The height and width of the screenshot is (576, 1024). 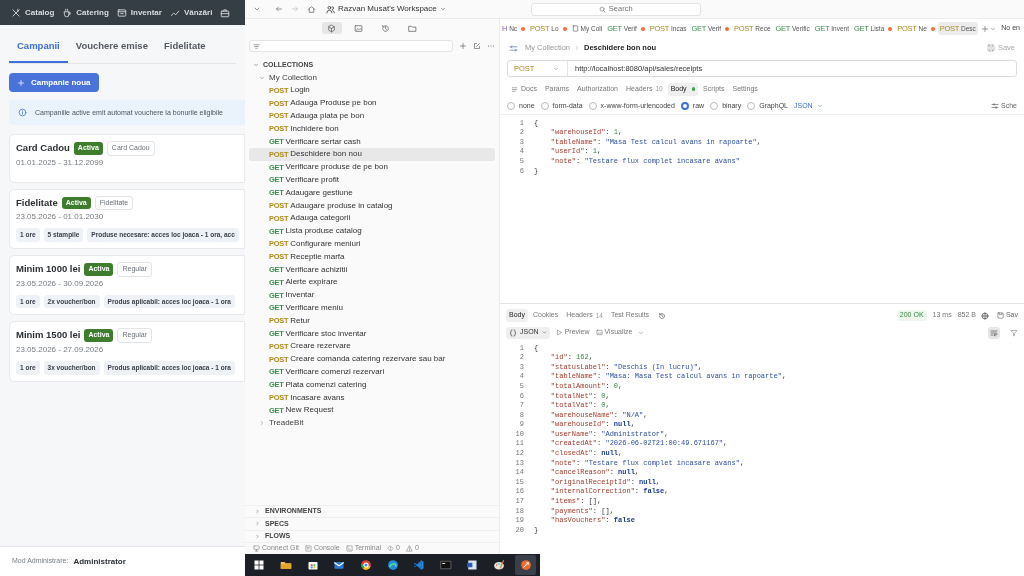 What do you see at coordinates (48, 269) in the screenshot?
I see `campaign-name: Minim 1000 lei` at bounding box center [48, 269].